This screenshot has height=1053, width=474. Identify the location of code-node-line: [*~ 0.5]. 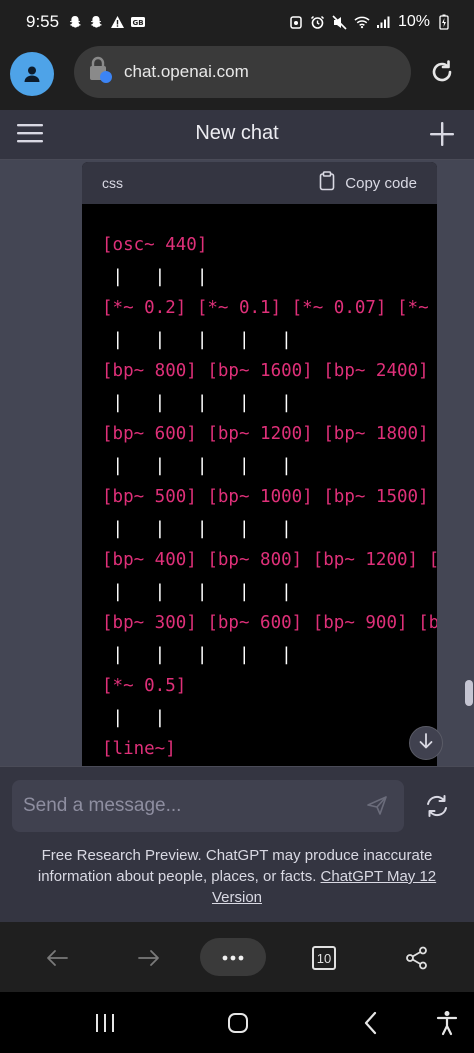
(144, 686).